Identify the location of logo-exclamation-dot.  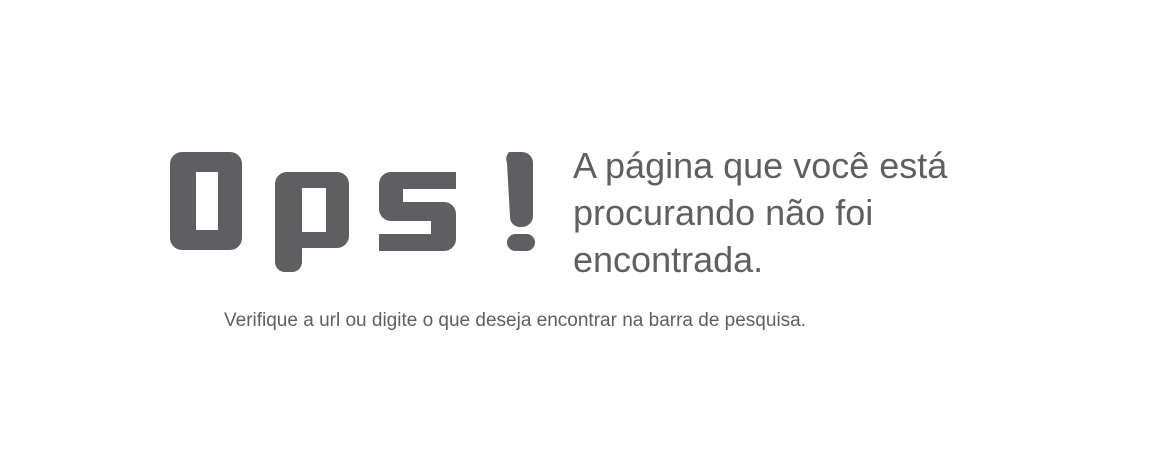
(521, 242).